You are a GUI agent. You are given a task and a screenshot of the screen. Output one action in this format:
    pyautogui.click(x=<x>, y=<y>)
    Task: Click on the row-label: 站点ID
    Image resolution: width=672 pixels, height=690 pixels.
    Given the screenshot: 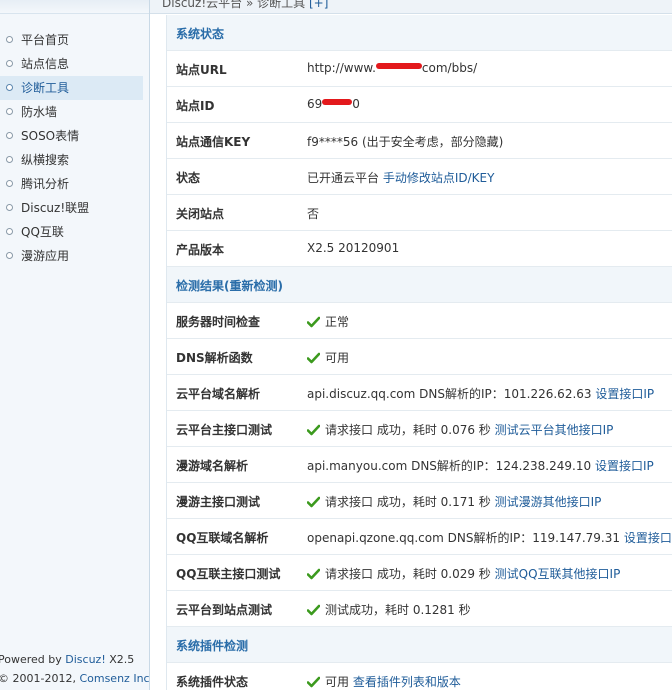 What is the action you would take?
    pyautogui.click(x=195, y=106)
    